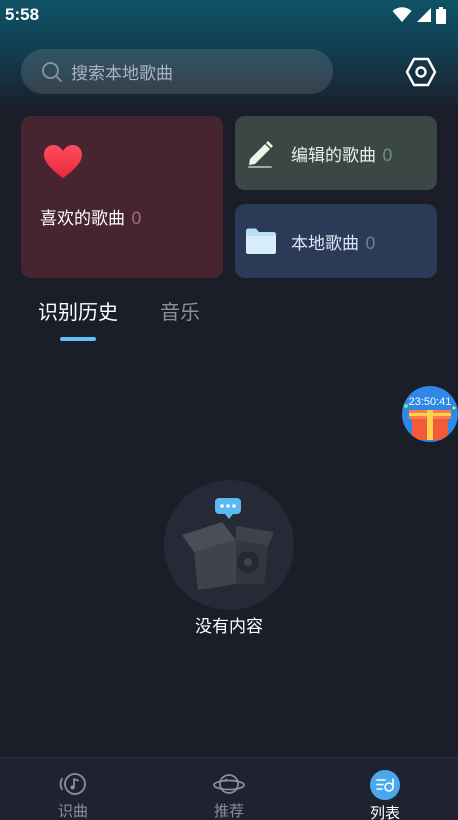  What do you see at coordinates (402, 14) in the screenshot?
I see `wifi-icon` at bounding box center [402, 14].